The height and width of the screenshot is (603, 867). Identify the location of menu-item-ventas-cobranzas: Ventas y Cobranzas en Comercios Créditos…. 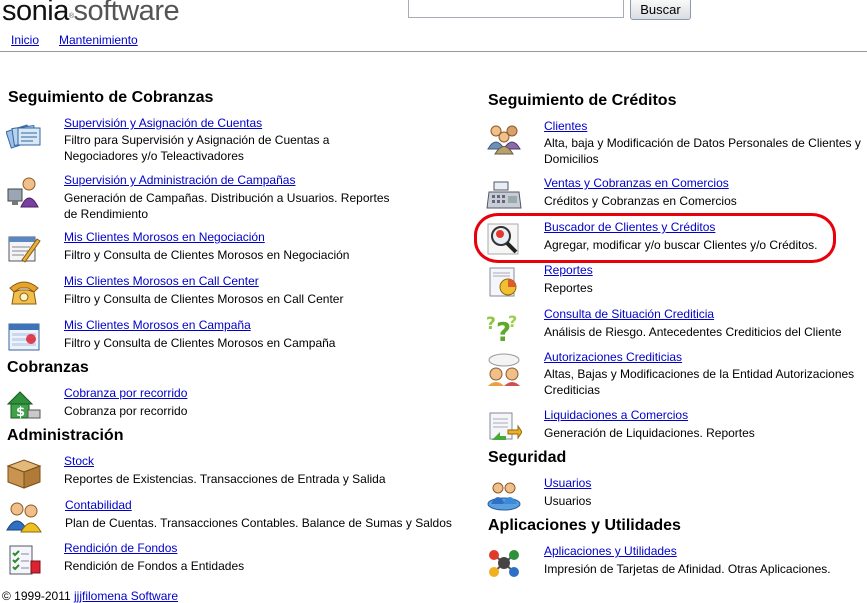
(676, 194).